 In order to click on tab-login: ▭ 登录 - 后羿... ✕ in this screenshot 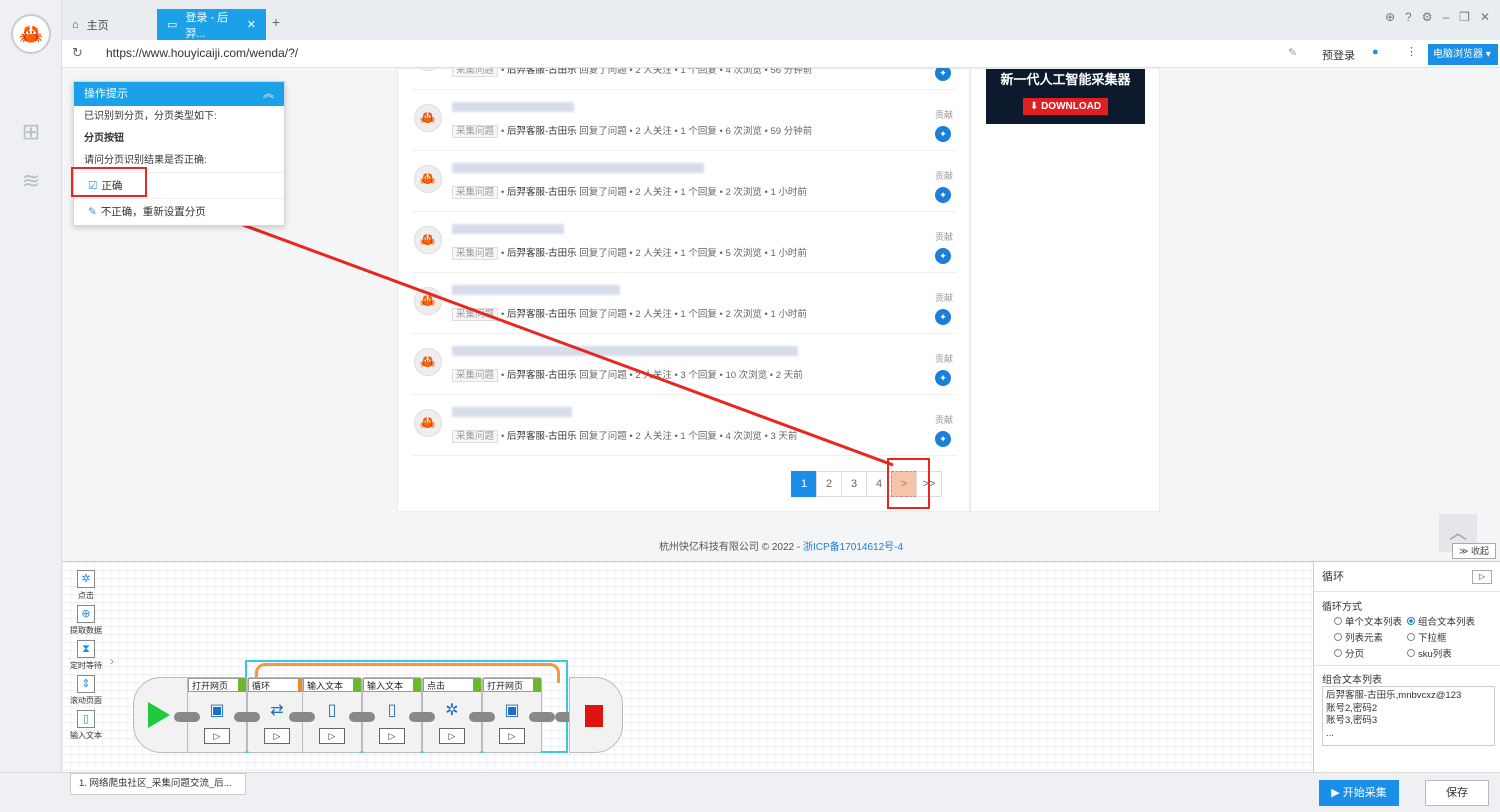, I will do `click(211, 24)`.